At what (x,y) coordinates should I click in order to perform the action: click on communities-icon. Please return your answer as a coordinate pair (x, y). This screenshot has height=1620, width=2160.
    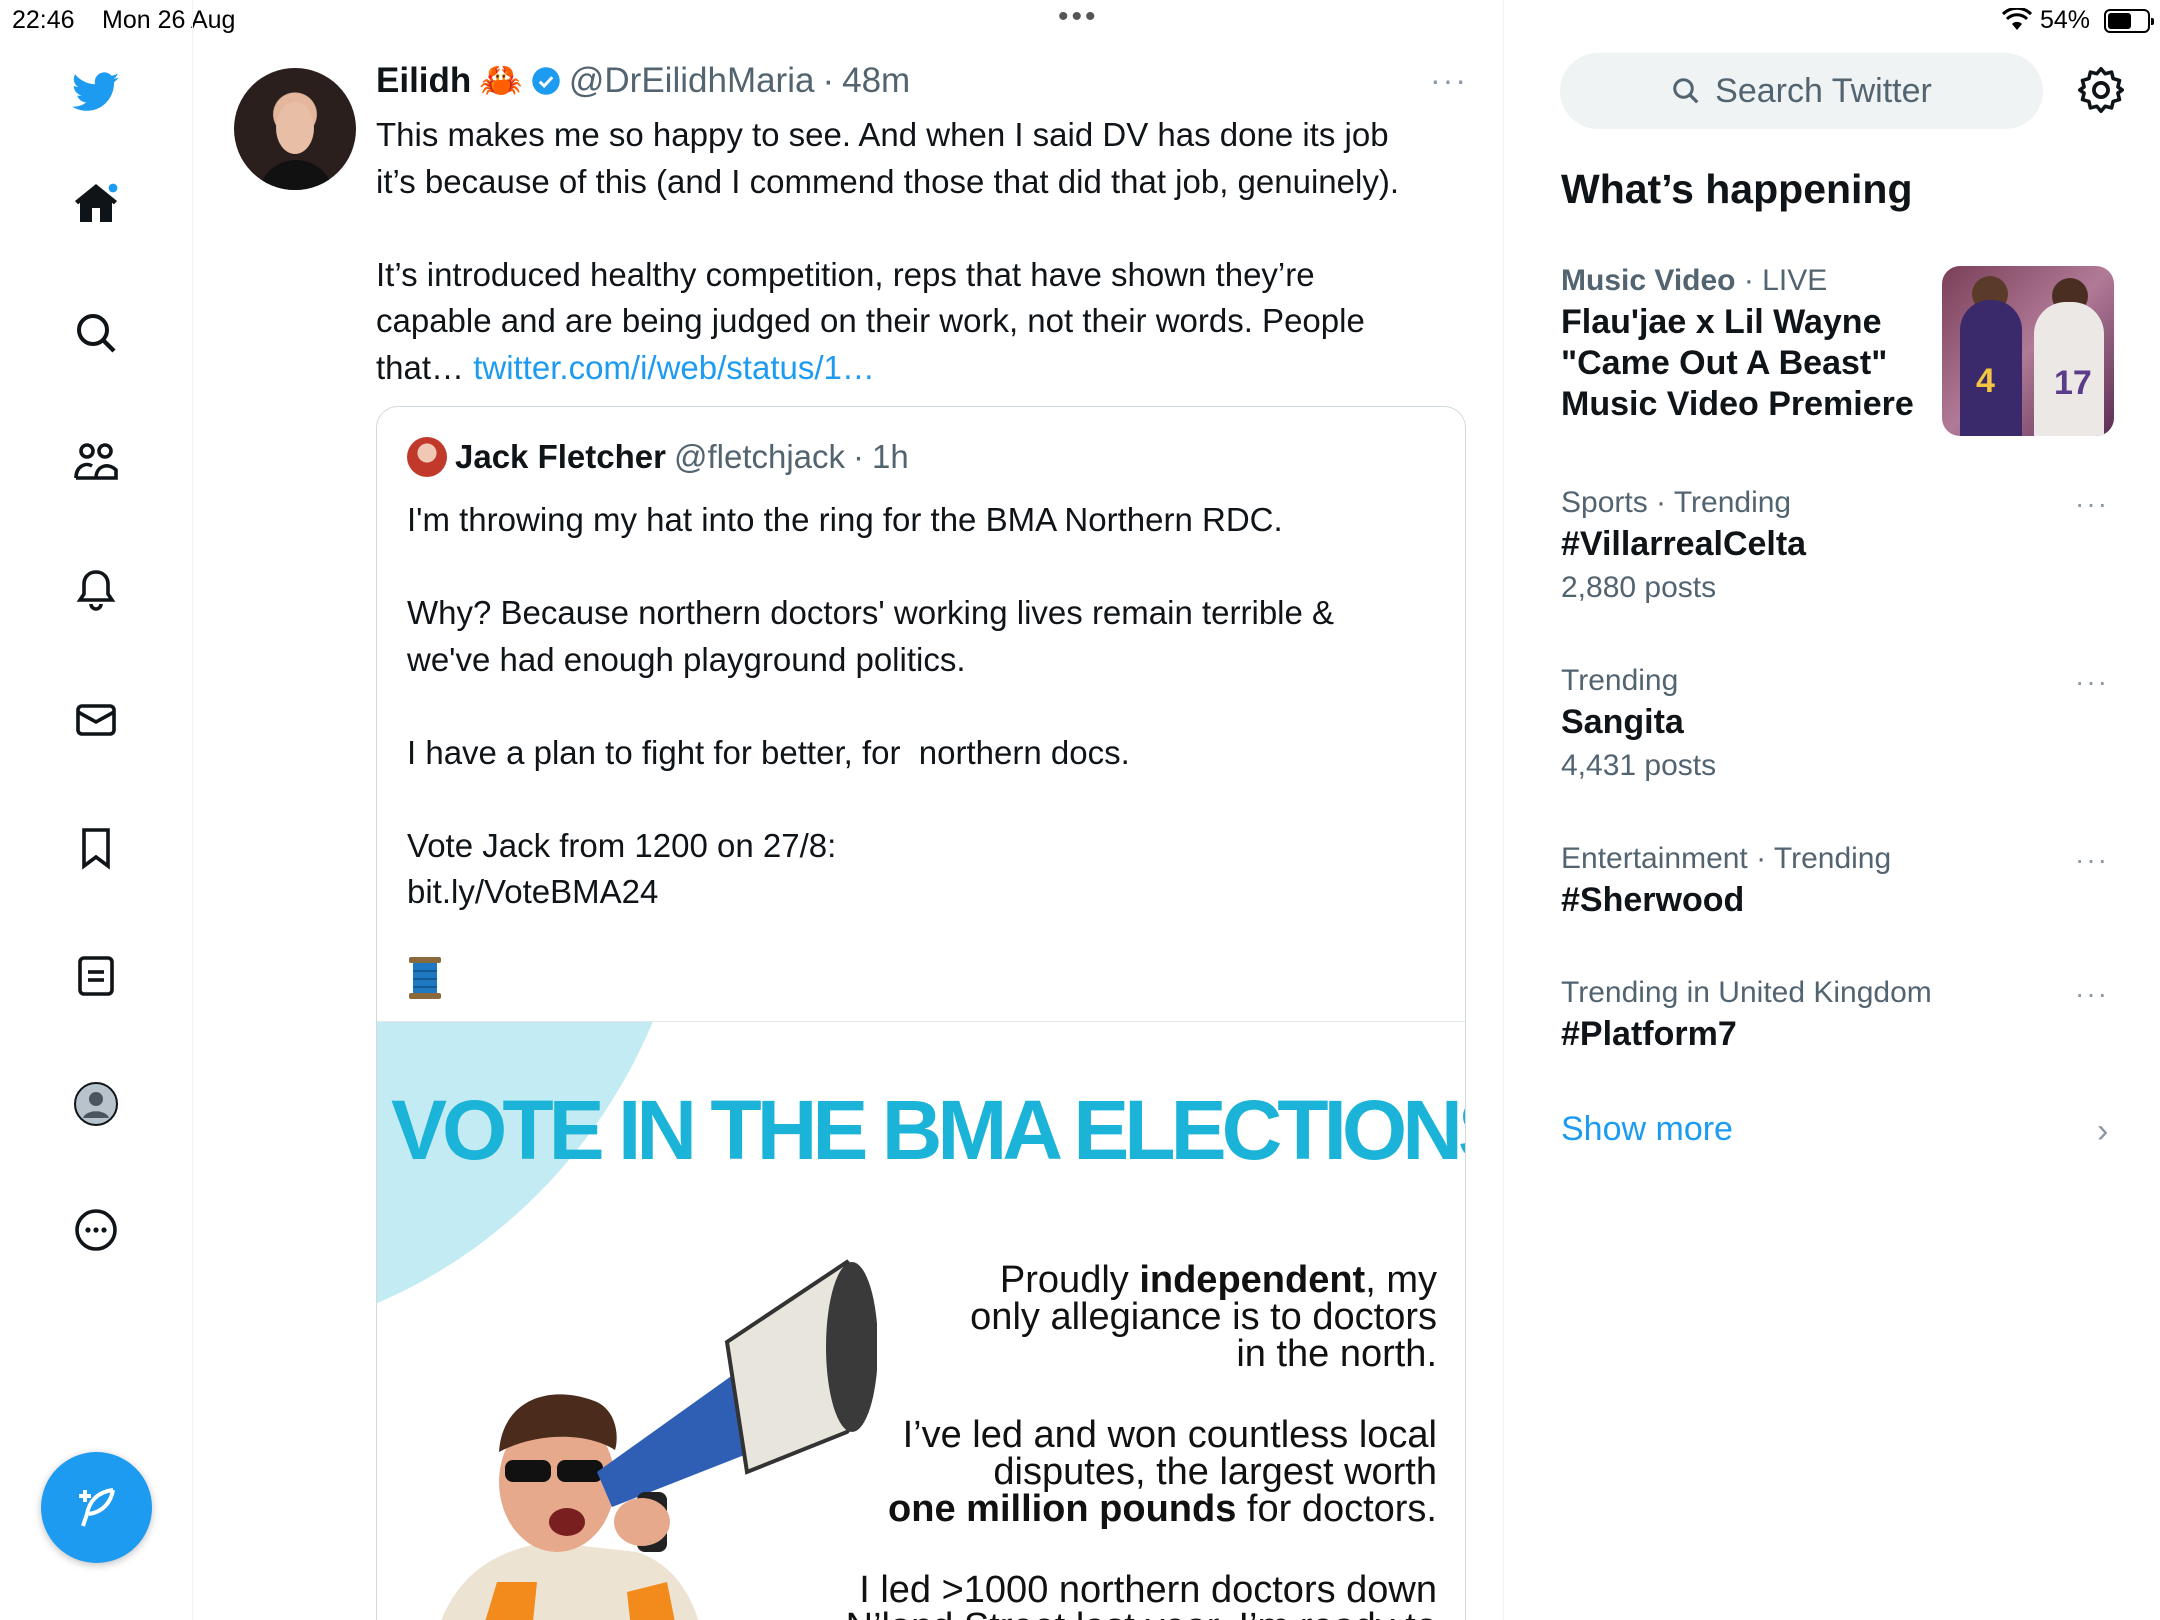
    Looking at the image, I should click on (96, 462).